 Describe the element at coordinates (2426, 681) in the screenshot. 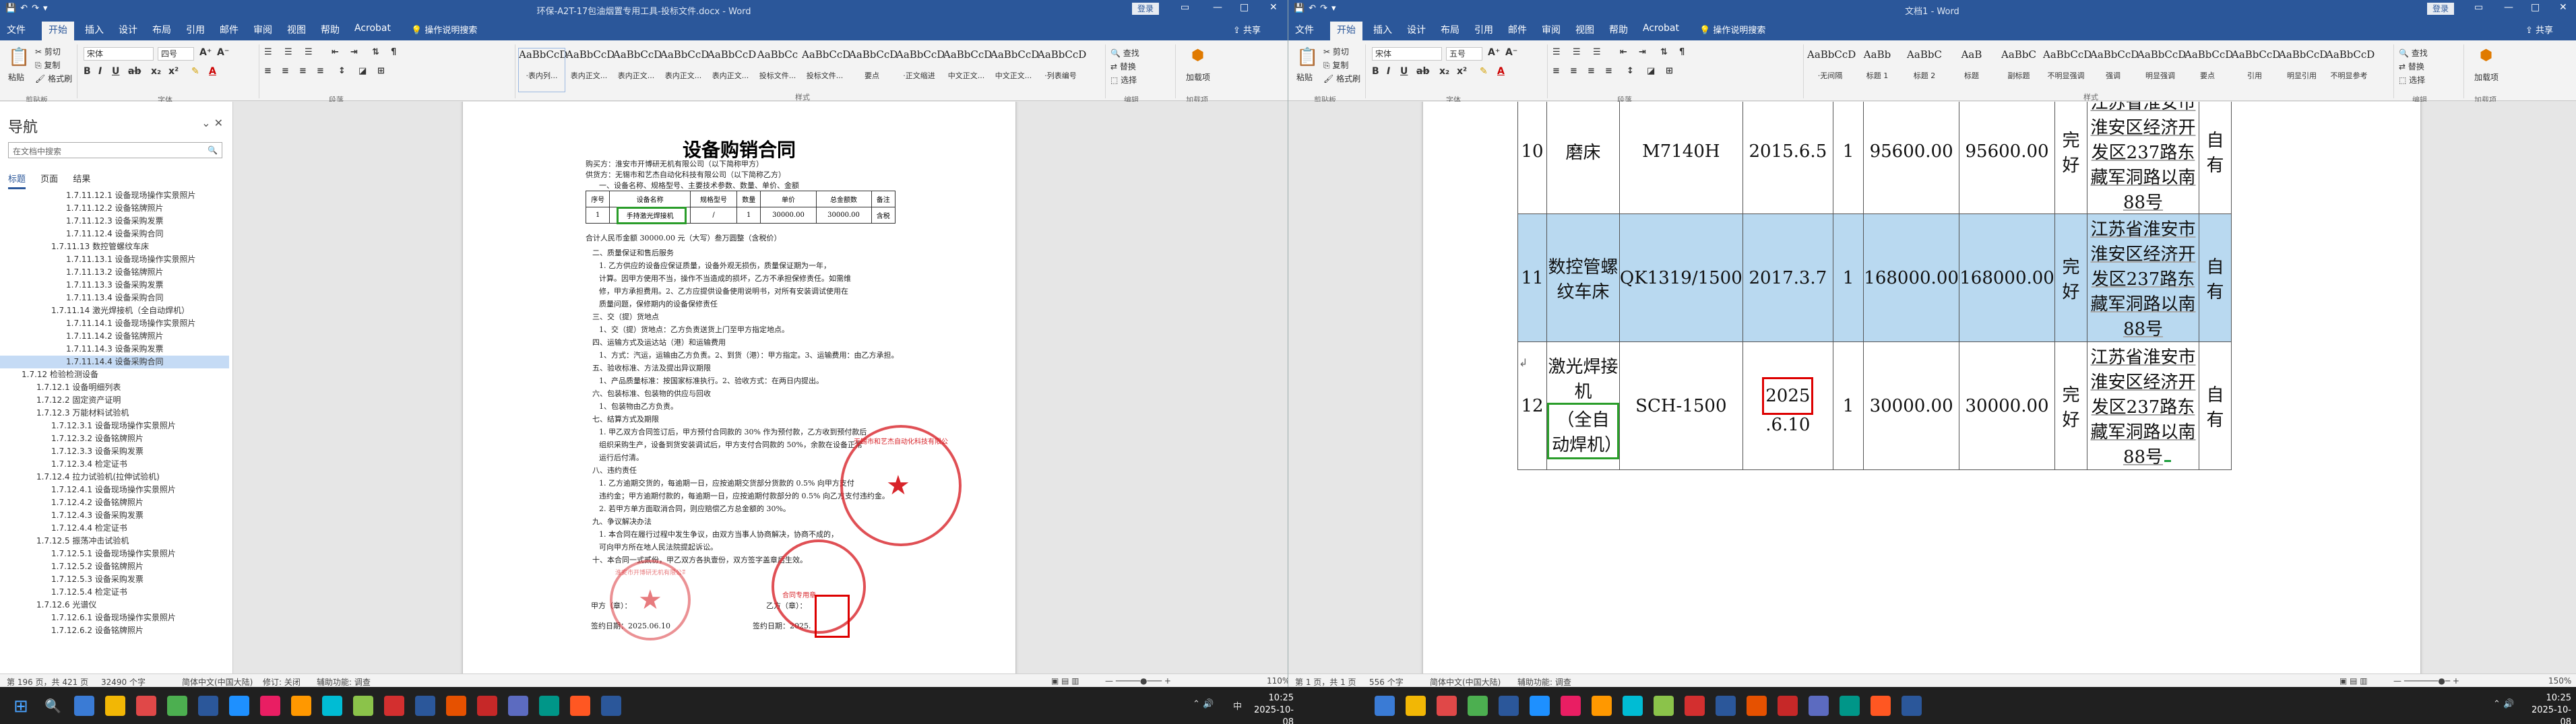

I see `zoom-slider: — ───────●─ +` at that location.